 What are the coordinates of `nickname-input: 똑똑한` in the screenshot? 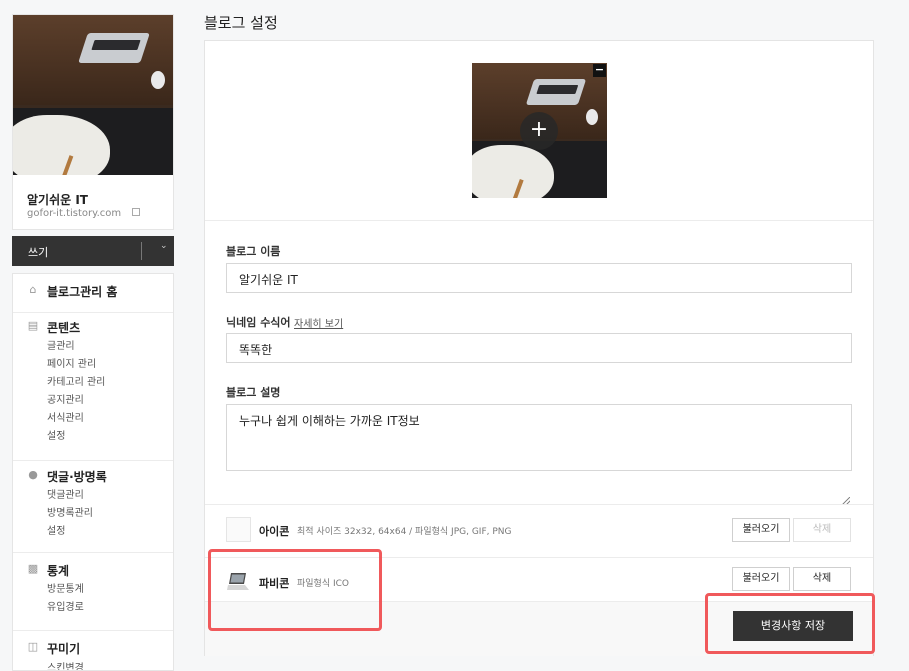 It's located at (539, 348).